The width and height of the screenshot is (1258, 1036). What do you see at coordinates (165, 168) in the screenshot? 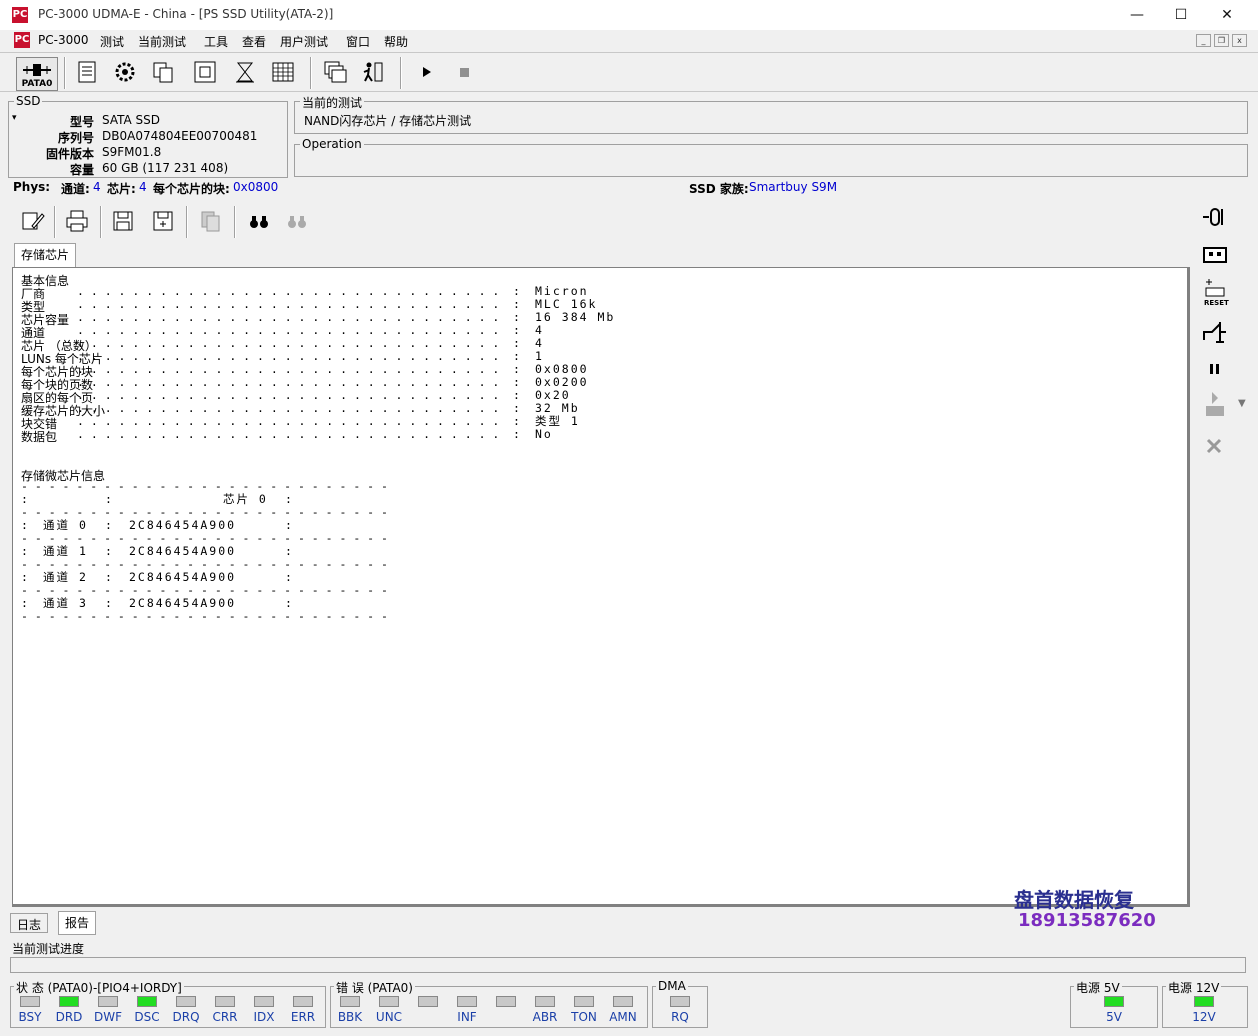
I see `capacity-value: 60 GB (117 231 408)` at bounding box center [165, 168].